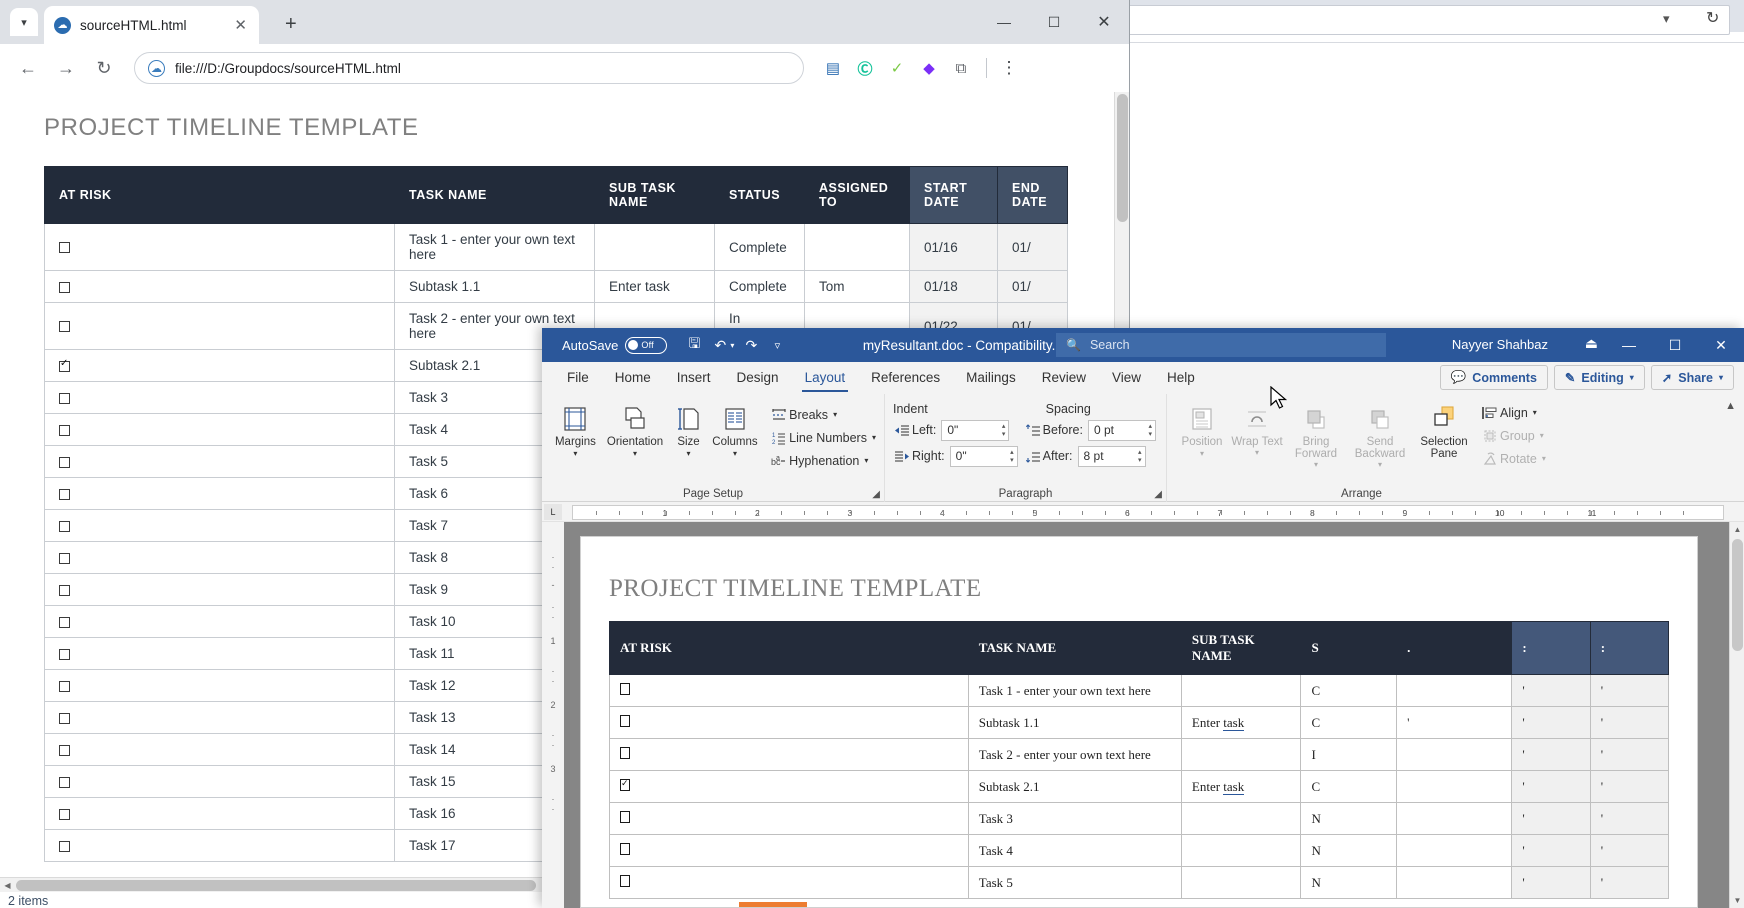 Image resolution: width=1744 pixels, height=908 pixels. I want to click on bring-forward-button: Bring Forward ▾, so click(1316, 434).